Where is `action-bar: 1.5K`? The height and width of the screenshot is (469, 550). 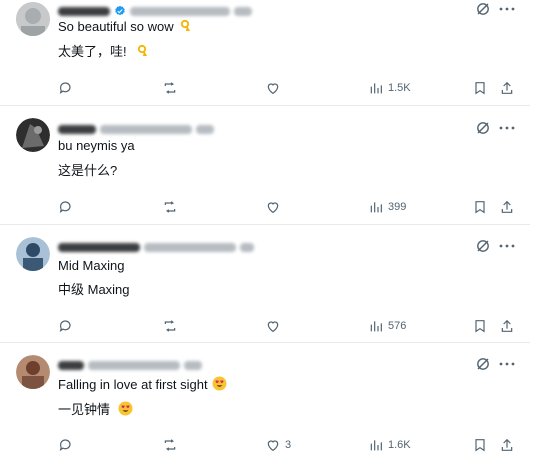
action-bar: 1.5K is located at coordinates (265, 88).